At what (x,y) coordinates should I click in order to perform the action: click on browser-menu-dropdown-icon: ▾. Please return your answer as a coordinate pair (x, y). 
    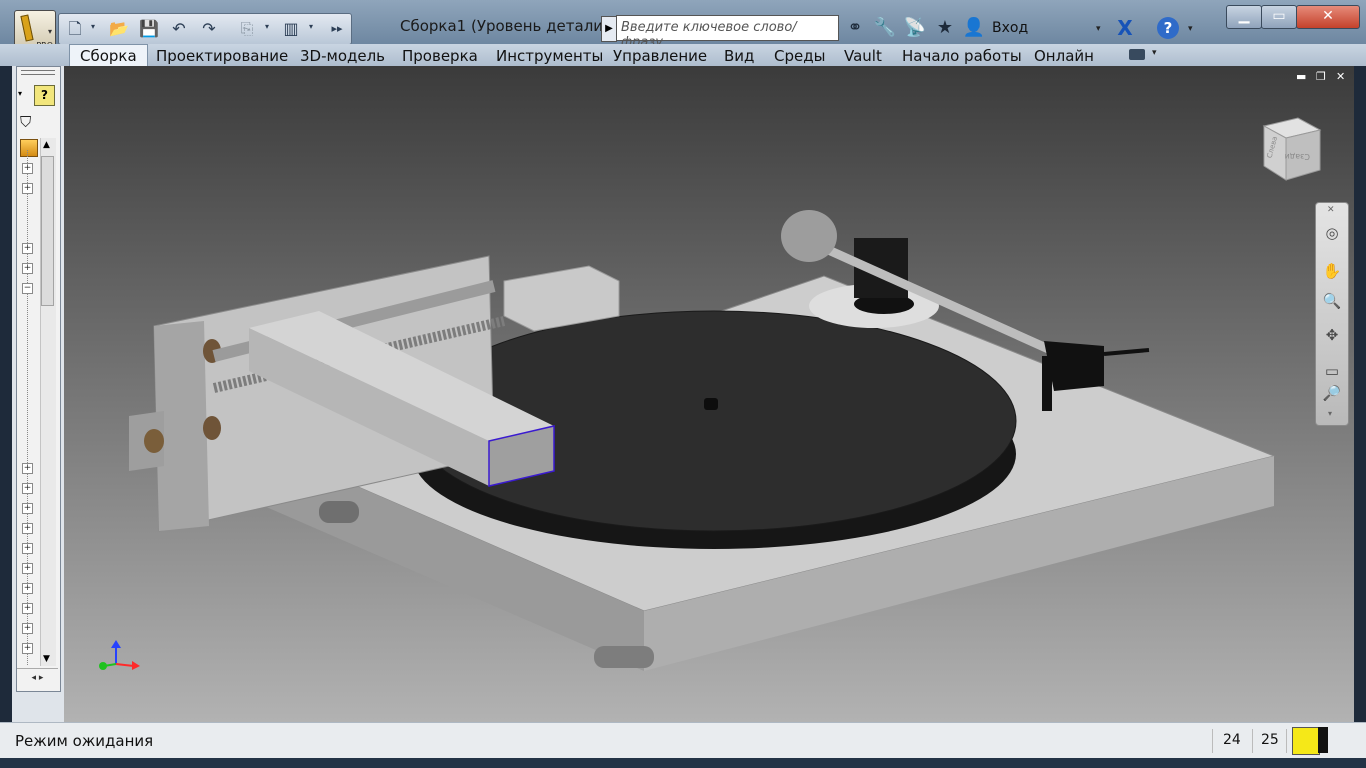
    Looking at the image, I should click on (20, 93).